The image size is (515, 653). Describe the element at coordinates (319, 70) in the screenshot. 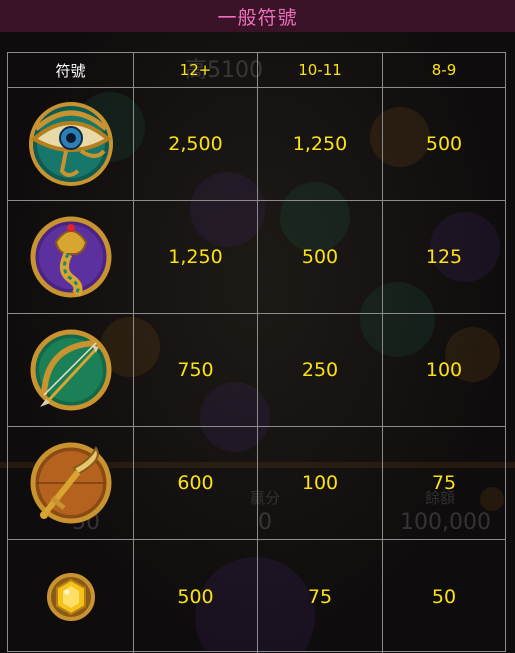

I see `column-header-10-11: 10-11` at that location.